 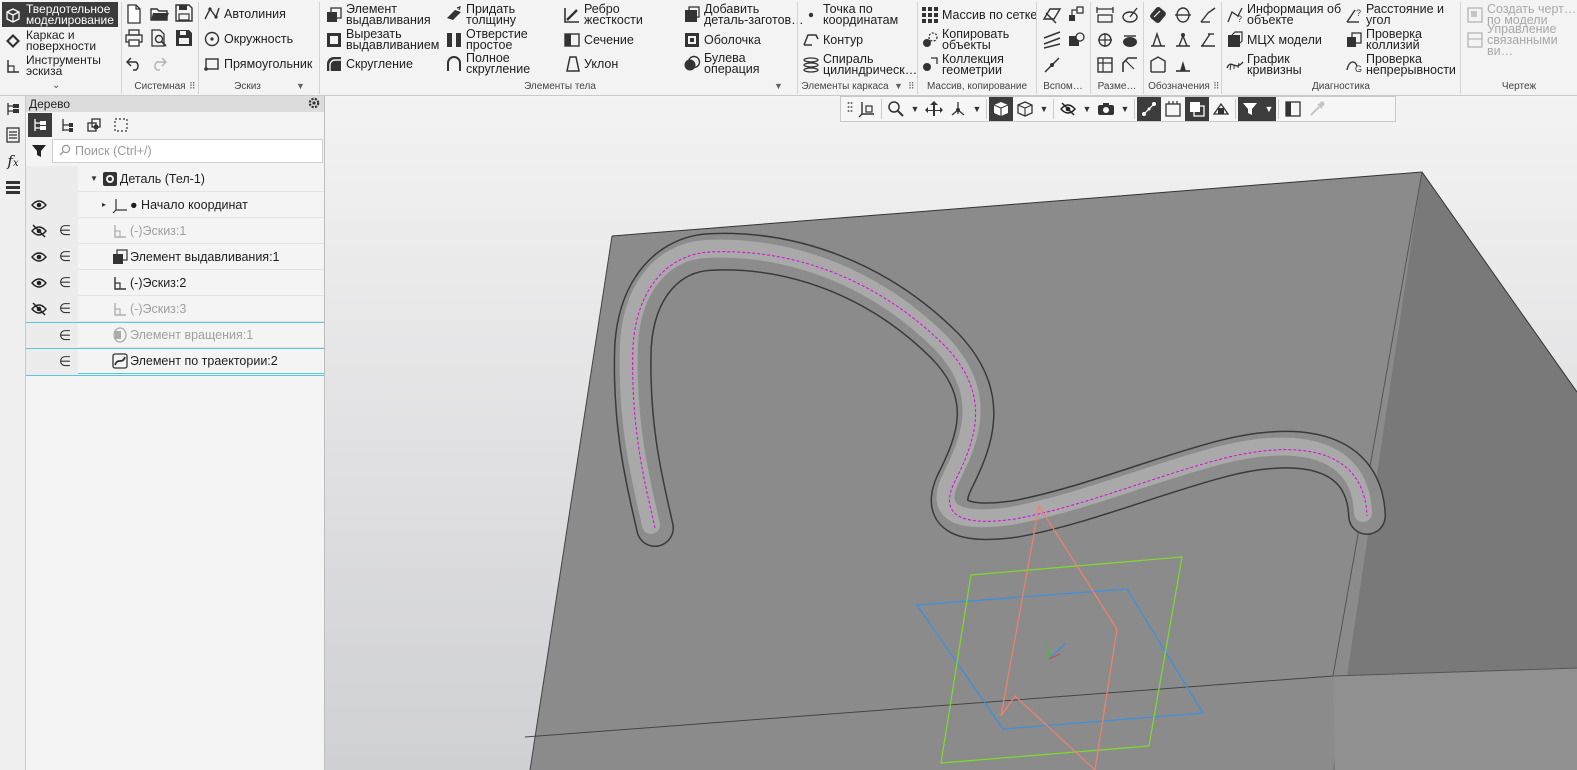 What do you see at coordinates (1221, 109) in the screenshot?
I see `model-info-icon` at bounding box center [1221, 109].